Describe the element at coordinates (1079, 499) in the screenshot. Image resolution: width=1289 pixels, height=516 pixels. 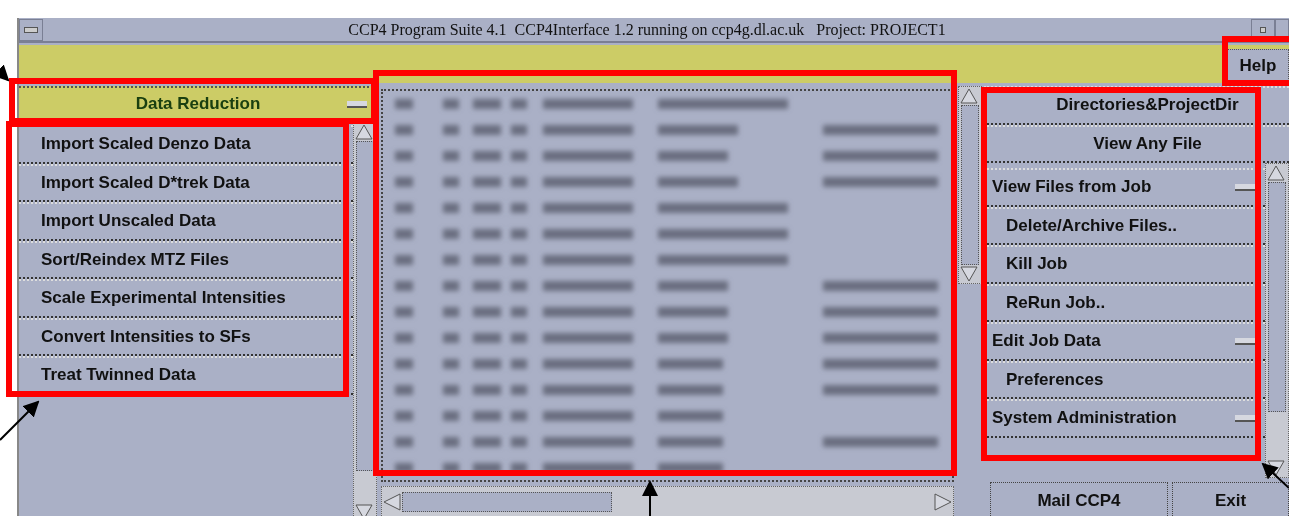
I see `footer-button: Mail CCP4` at that location.